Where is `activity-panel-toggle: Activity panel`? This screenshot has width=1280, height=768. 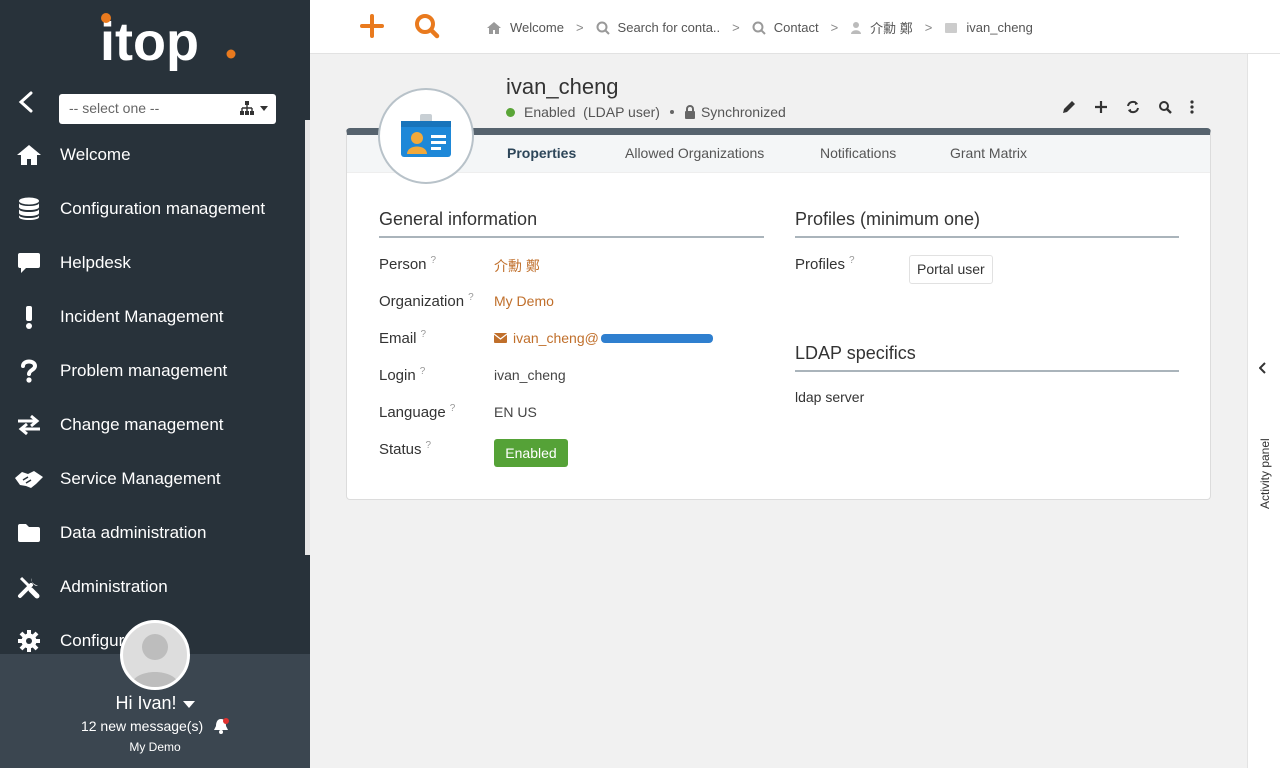
activity-panel-toggle: Activity panel is located at coordinates (1265, 473).